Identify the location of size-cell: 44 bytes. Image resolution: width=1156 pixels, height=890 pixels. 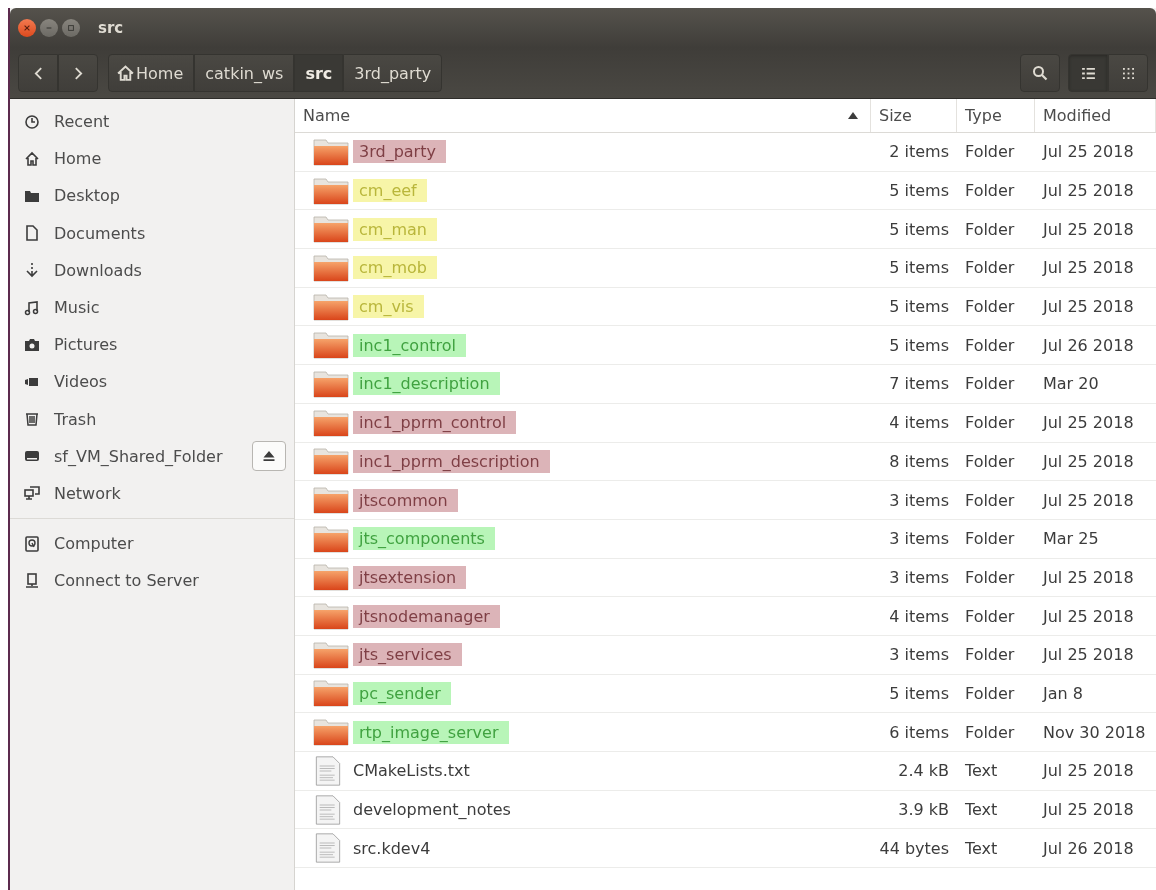
(914, 848).